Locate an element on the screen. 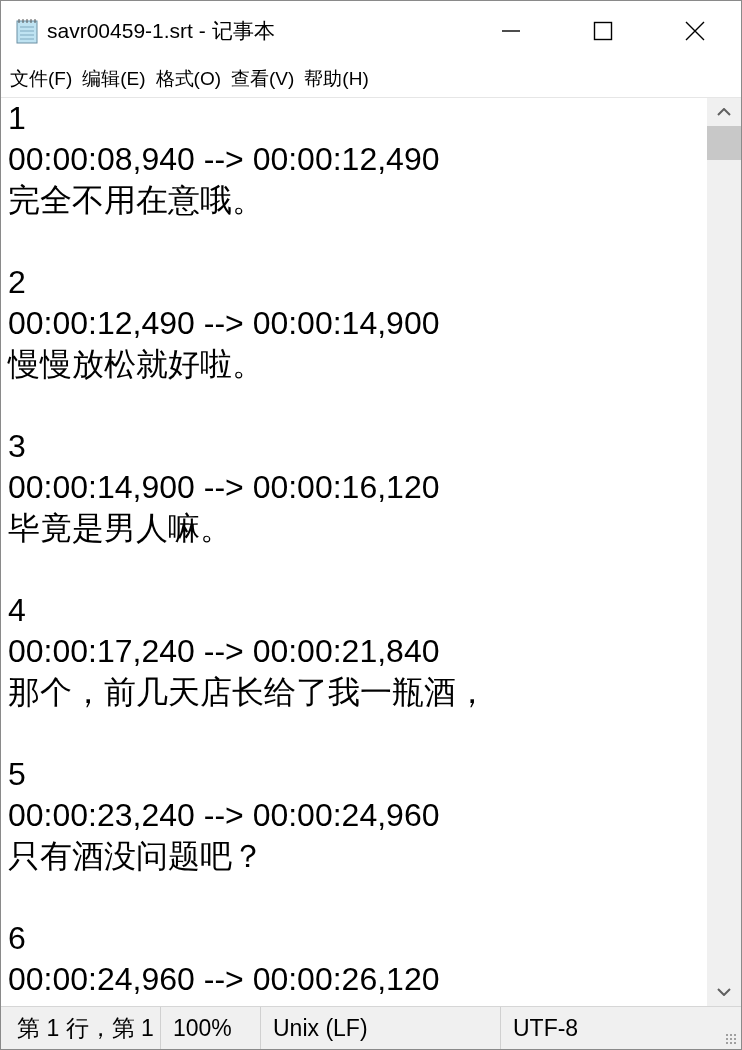  subtitle-timing: 00:00:12,490 --> 00:00:14,900 is located at coordinates (224, 323).